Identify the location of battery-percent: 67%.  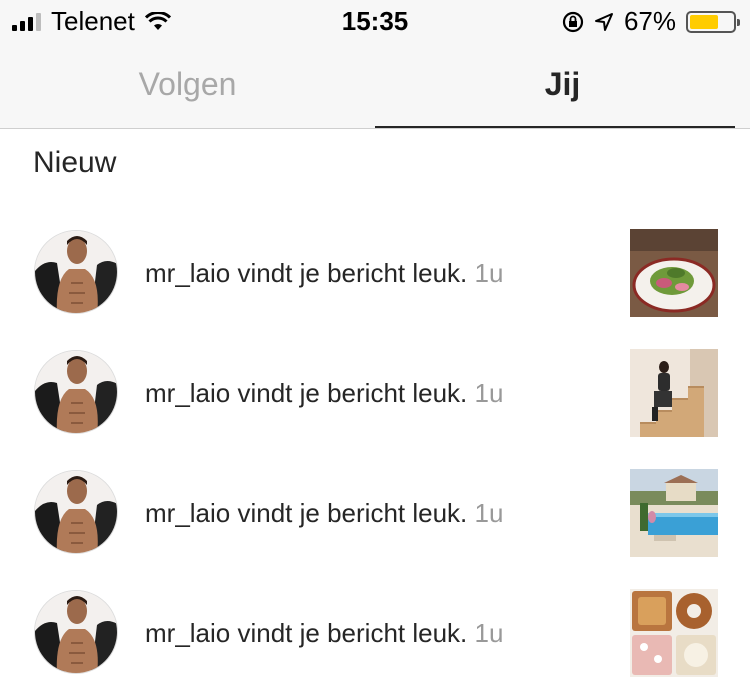
(649, 21).